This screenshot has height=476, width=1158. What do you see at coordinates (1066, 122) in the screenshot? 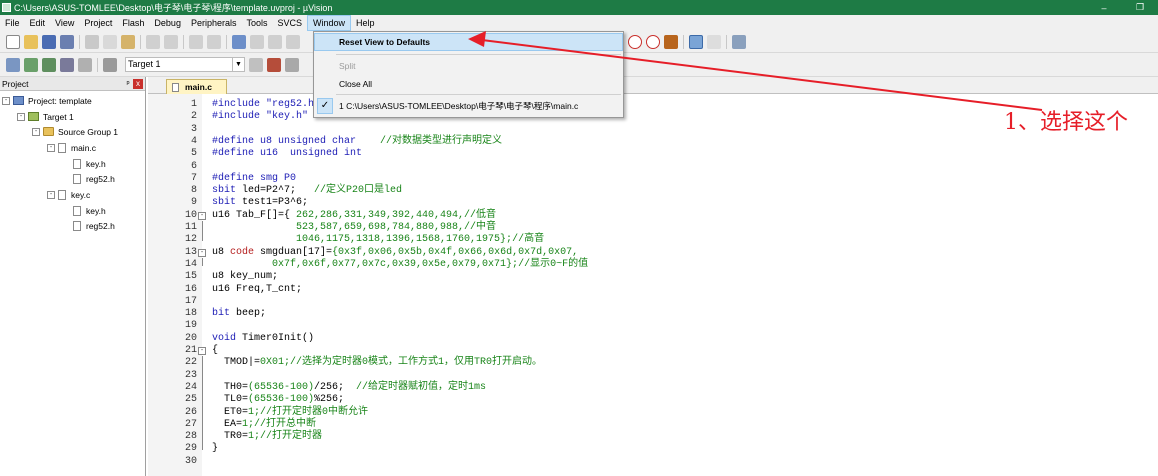
I see `annotation-text: 1、选择这个` at bounding box center [1066, 122].